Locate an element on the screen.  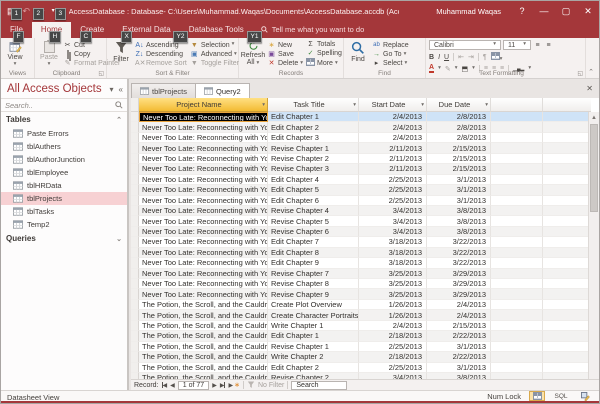
cell-task-title: Edit Chapter 6 is located at coordinates (313, 200).